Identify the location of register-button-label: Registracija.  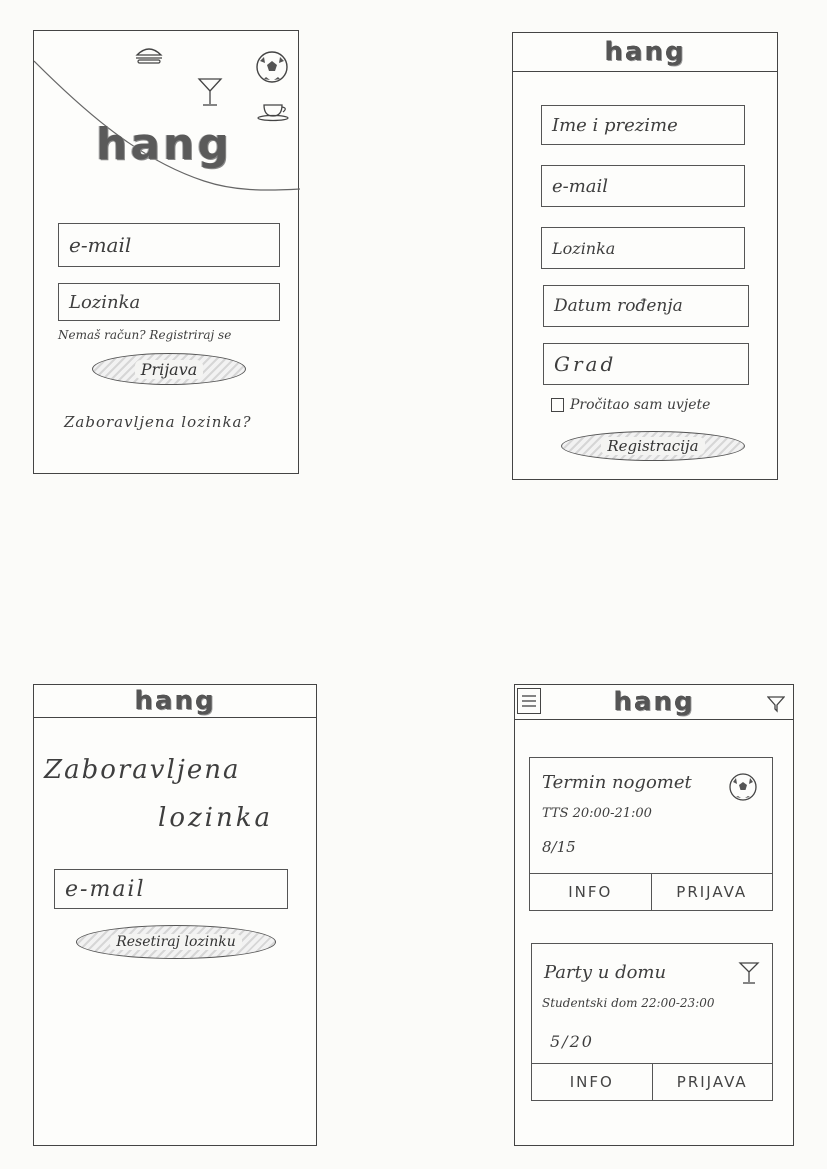
(653, 446).